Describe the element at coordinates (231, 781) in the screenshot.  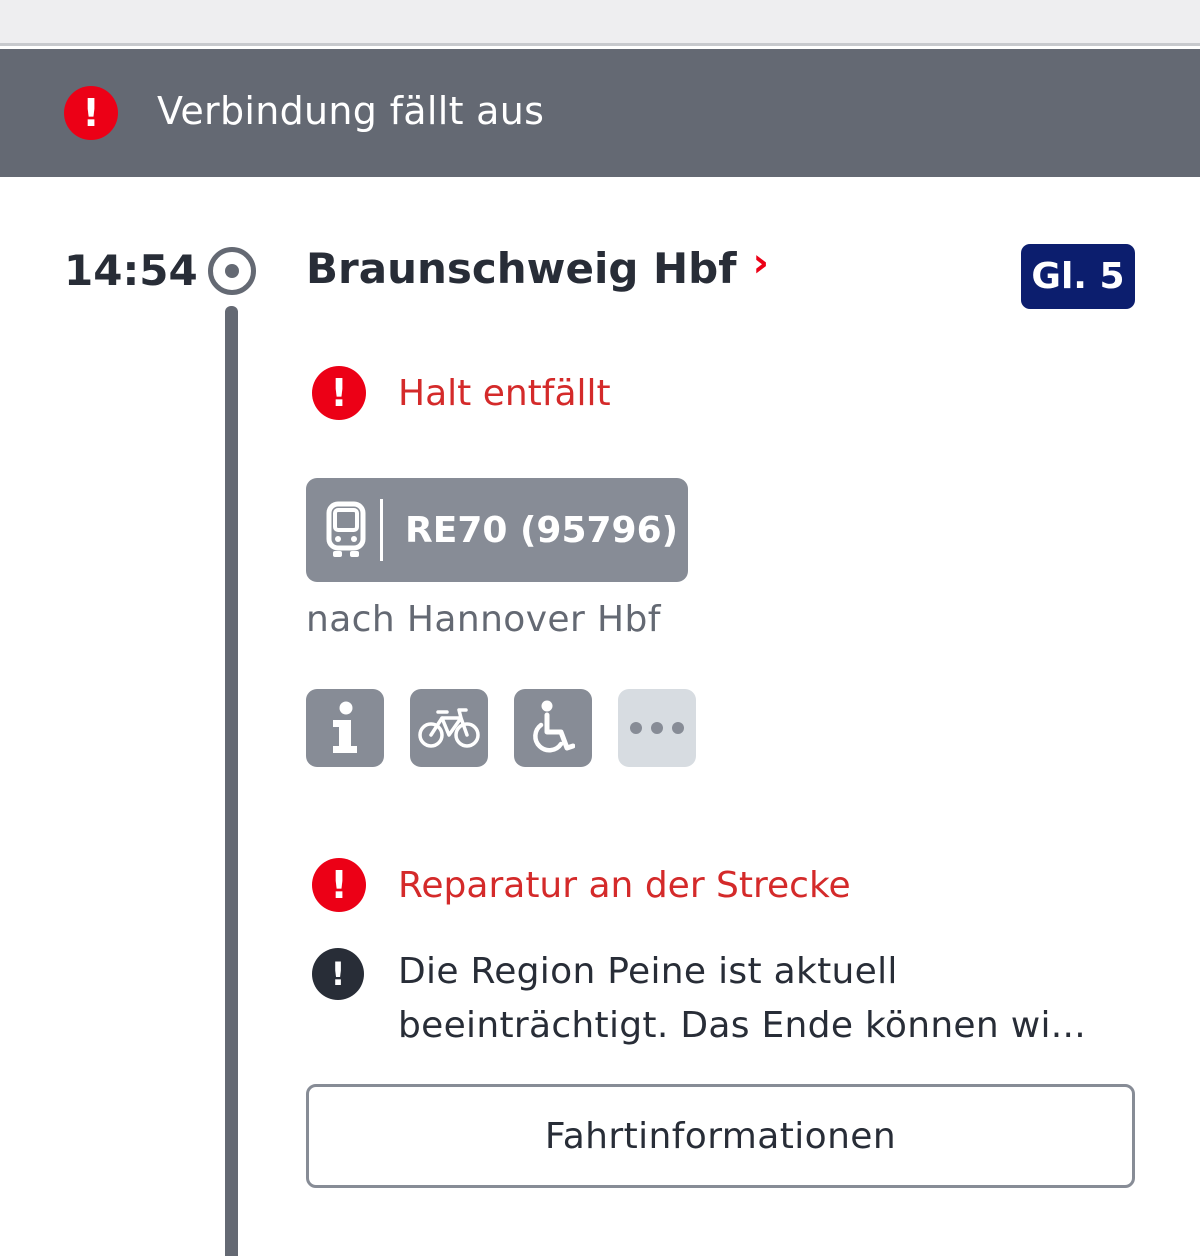
I see `route-line` at that location.